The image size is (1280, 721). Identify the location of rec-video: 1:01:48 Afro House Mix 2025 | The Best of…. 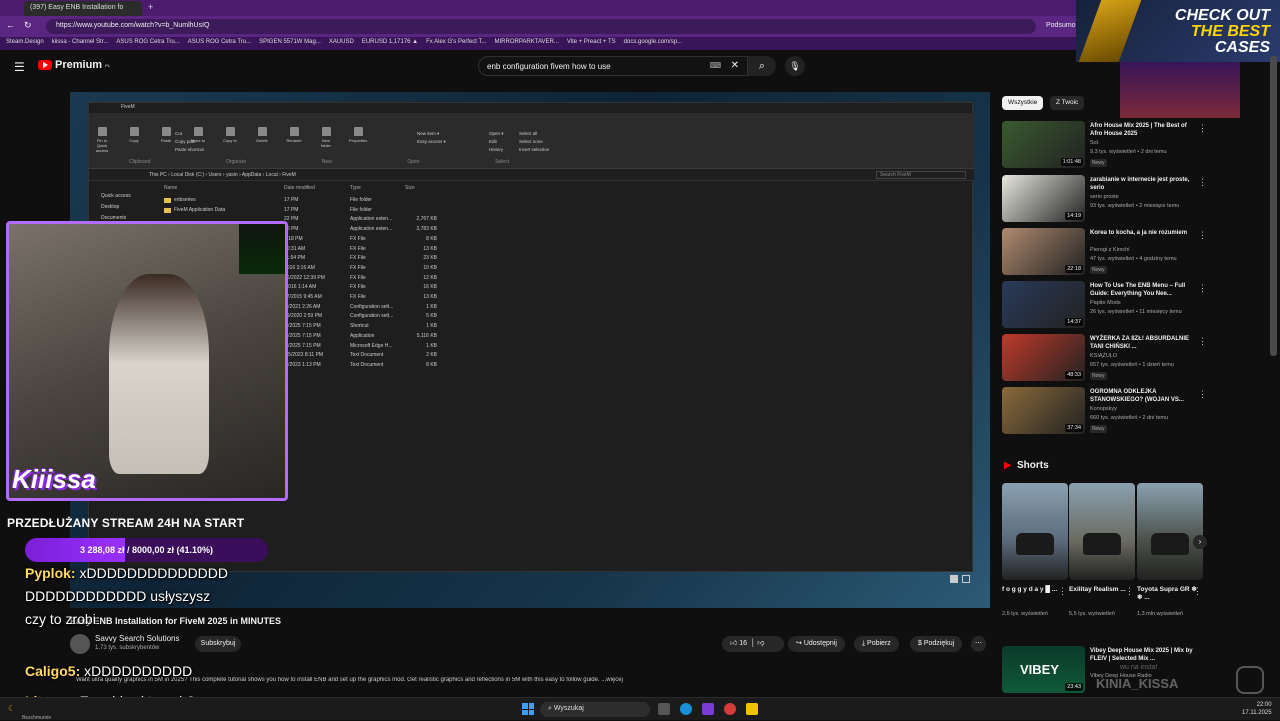
(1104, 146).